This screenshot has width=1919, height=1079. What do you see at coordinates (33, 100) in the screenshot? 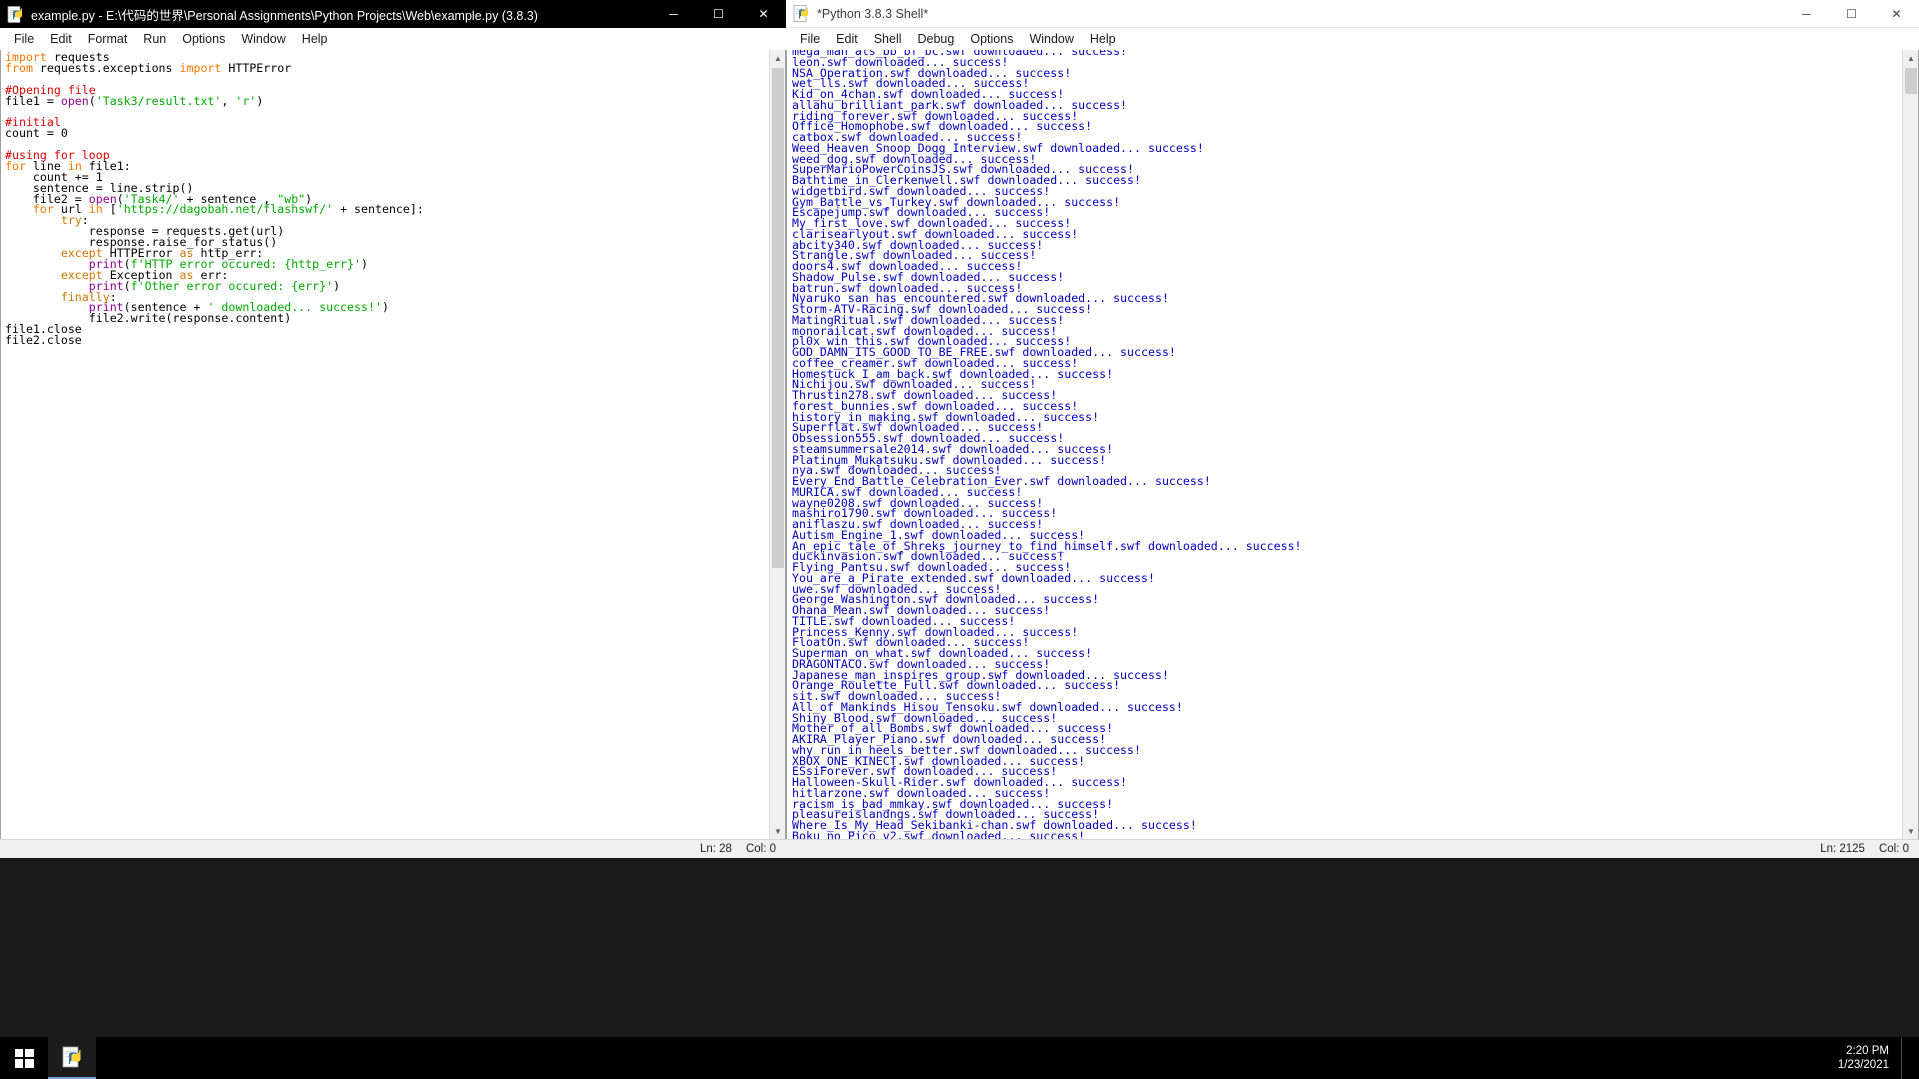
I see `code-token: file1 =` at bounding box center [33, 100].